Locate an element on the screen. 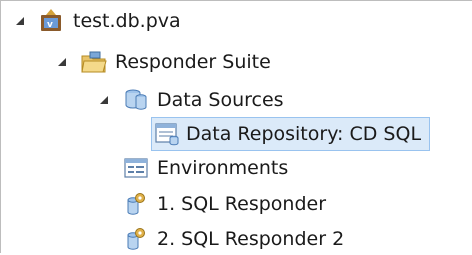  tree-item-project: v test.db.pva is located at coordinates (97, 21).